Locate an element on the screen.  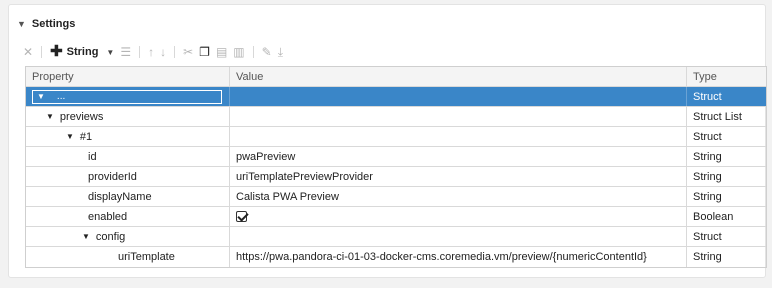
property-cell: enabled is located at coordinates (128, 216).